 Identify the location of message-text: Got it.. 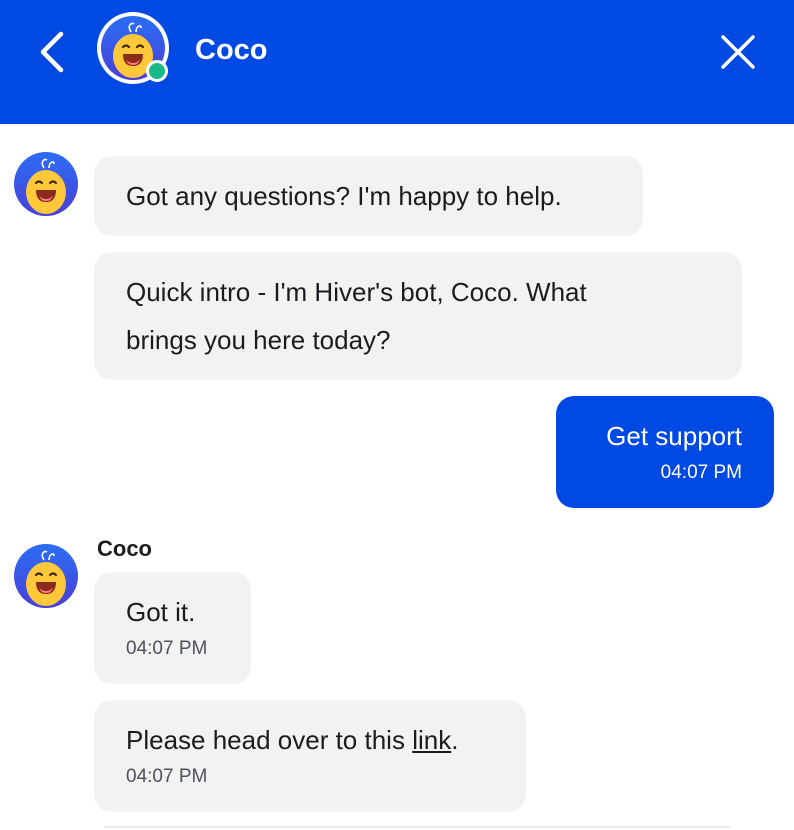
(161, 612).